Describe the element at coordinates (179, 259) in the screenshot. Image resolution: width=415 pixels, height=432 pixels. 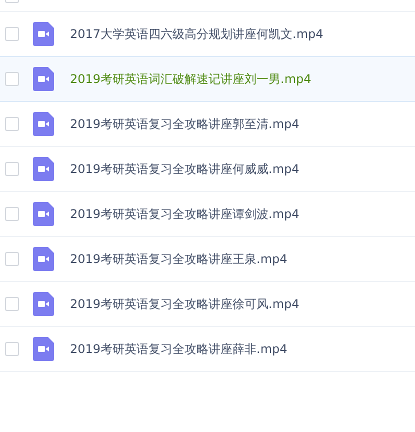
I see `file-name: 2019考研英语复习全攻略讲座王泉.mp4` at that location.